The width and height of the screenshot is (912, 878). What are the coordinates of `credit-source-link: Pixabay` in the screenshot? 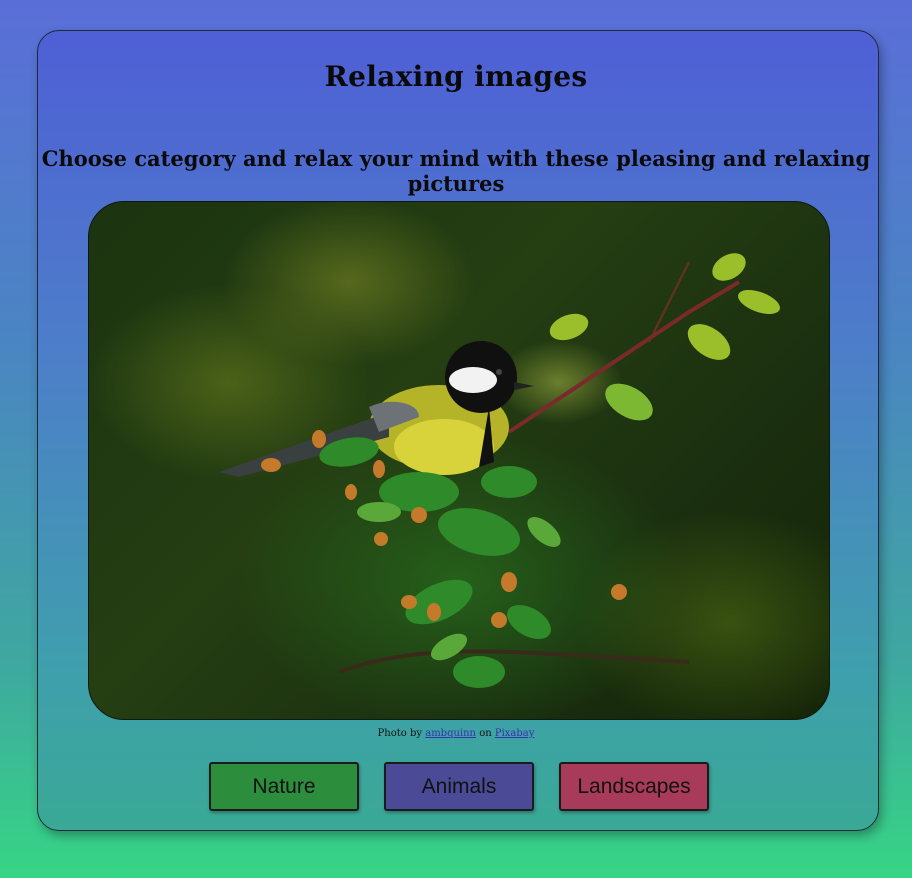 It's located at (515, 733).